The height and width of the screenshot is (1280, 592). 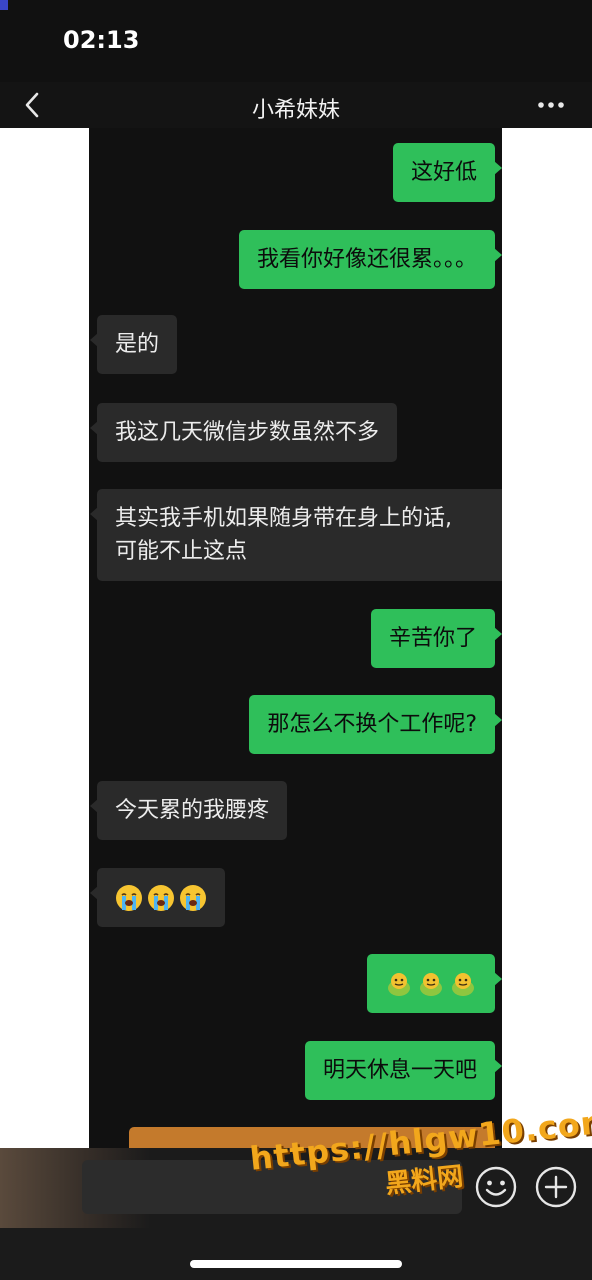 What do you see at coordinates (137, 344) in the screenshot?
I see `message-text: 是的` at bounding box center [137, 344].